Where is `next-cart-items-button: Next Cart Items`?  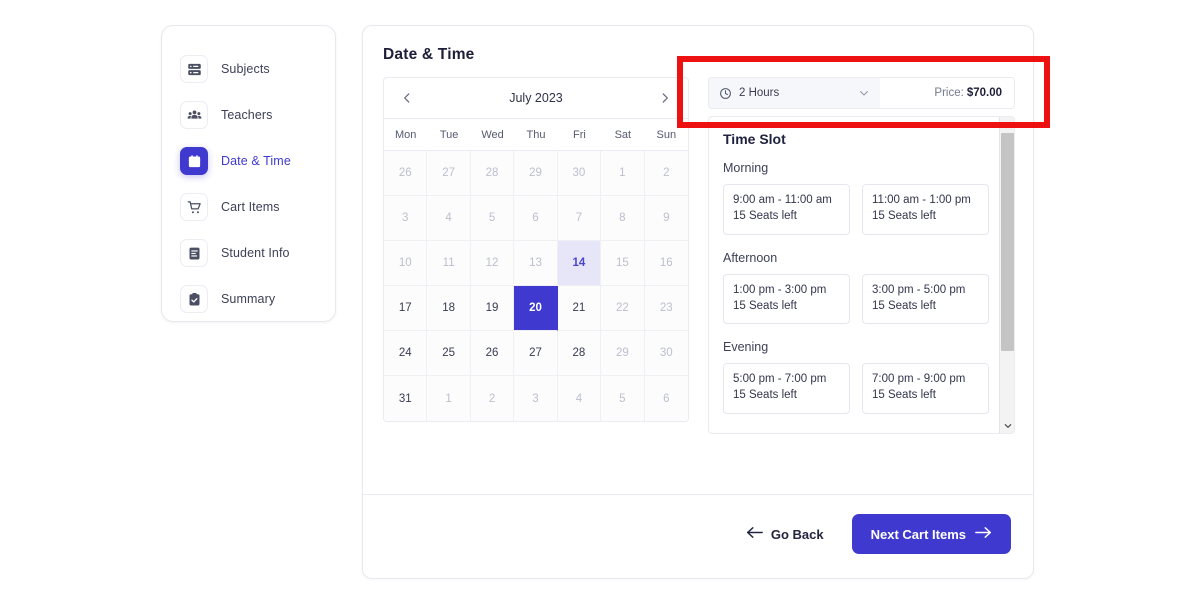
next-cart-items-button: Next Cart Items is located at coordinates (931, 534).